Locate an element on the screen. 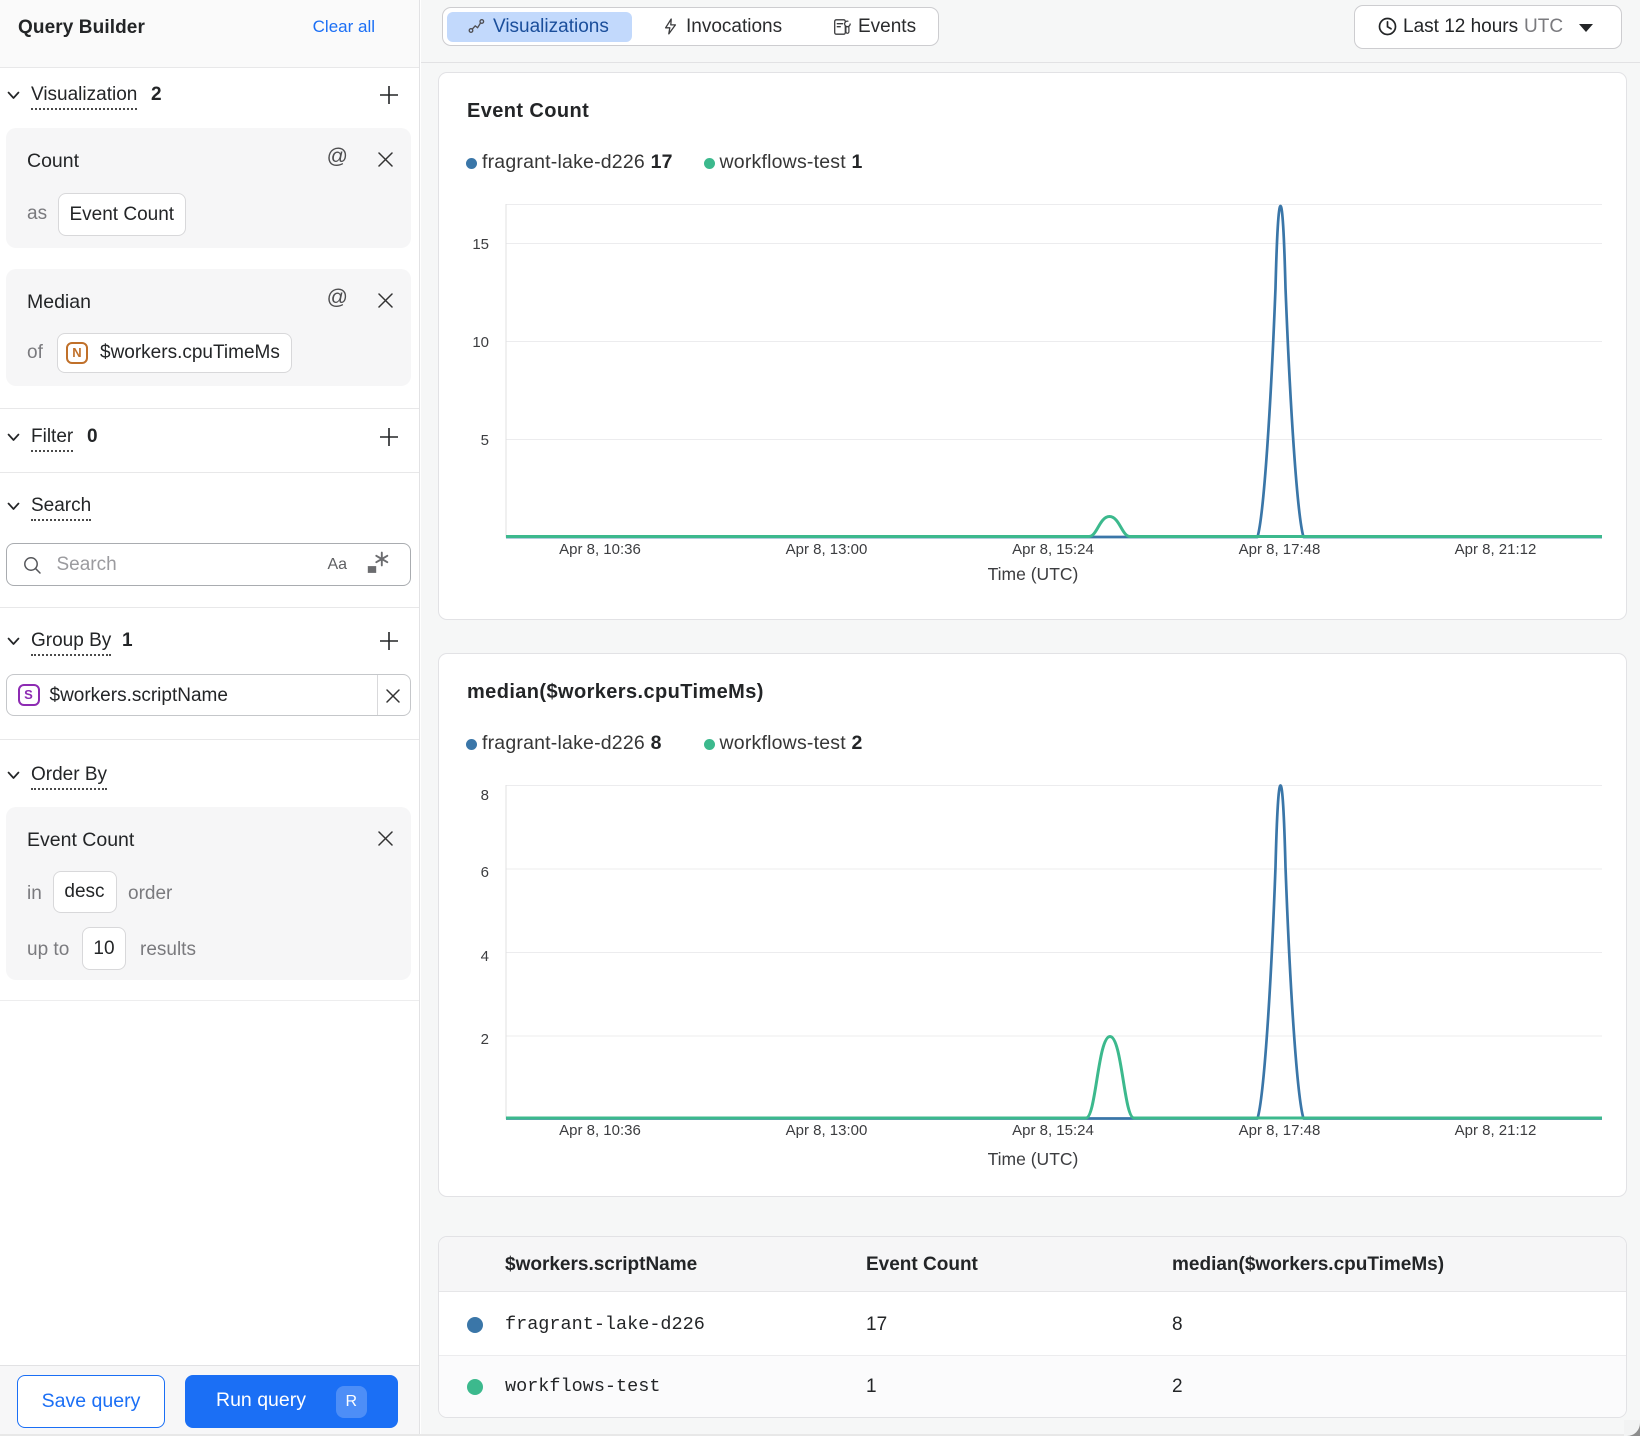  svg-text: 8 is located at coordinates (485, 795).